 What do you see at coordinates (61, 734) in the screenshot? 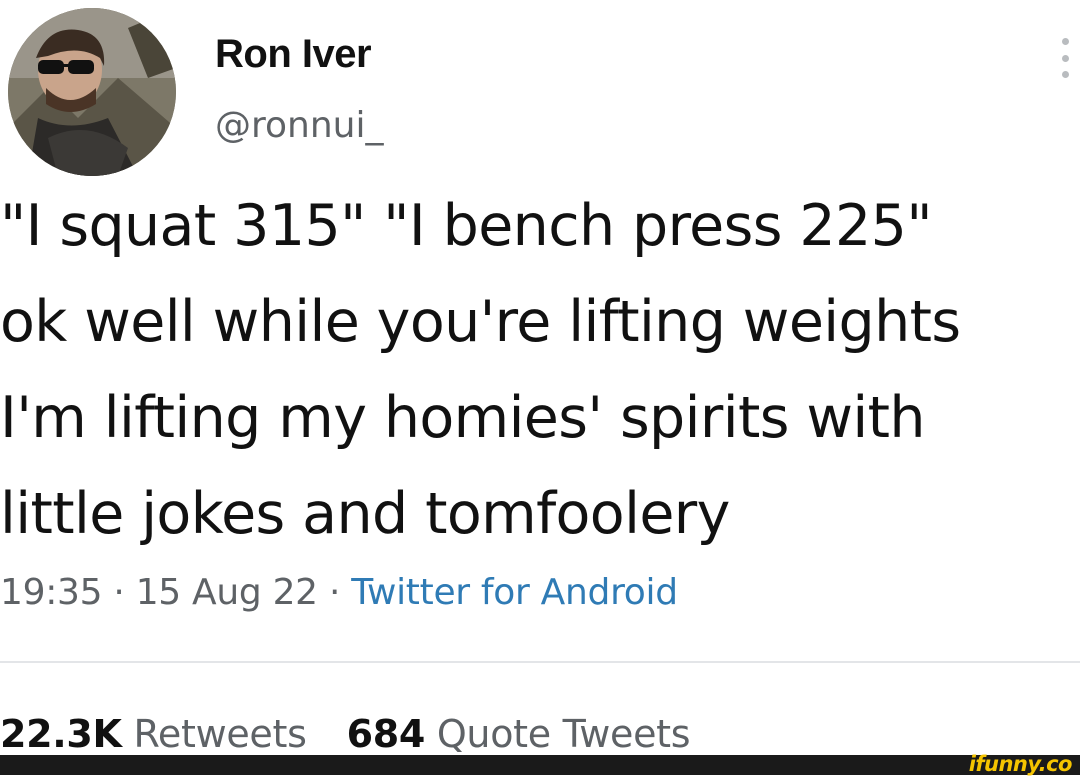
I see `retweets-count: 22.3K` at bounding box center [61, 734].